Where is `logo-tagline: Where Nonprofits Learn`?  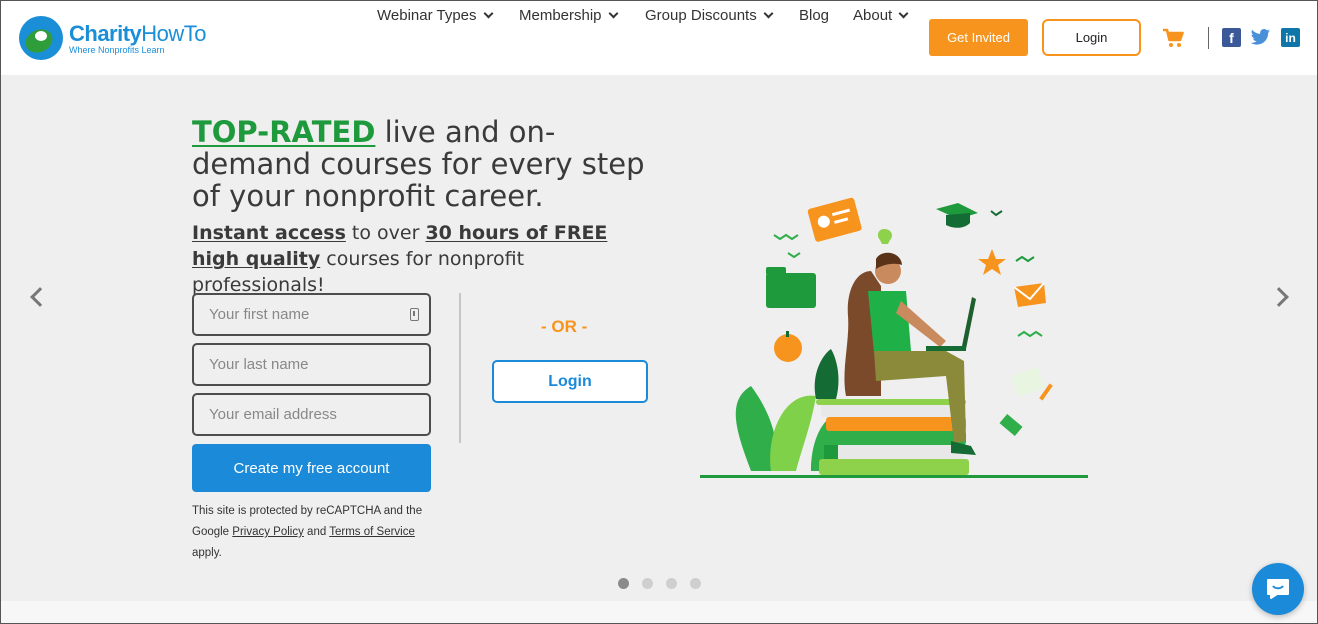
logo-tagline: Where Nonprofits Learn is located at coordinates (117, 50).